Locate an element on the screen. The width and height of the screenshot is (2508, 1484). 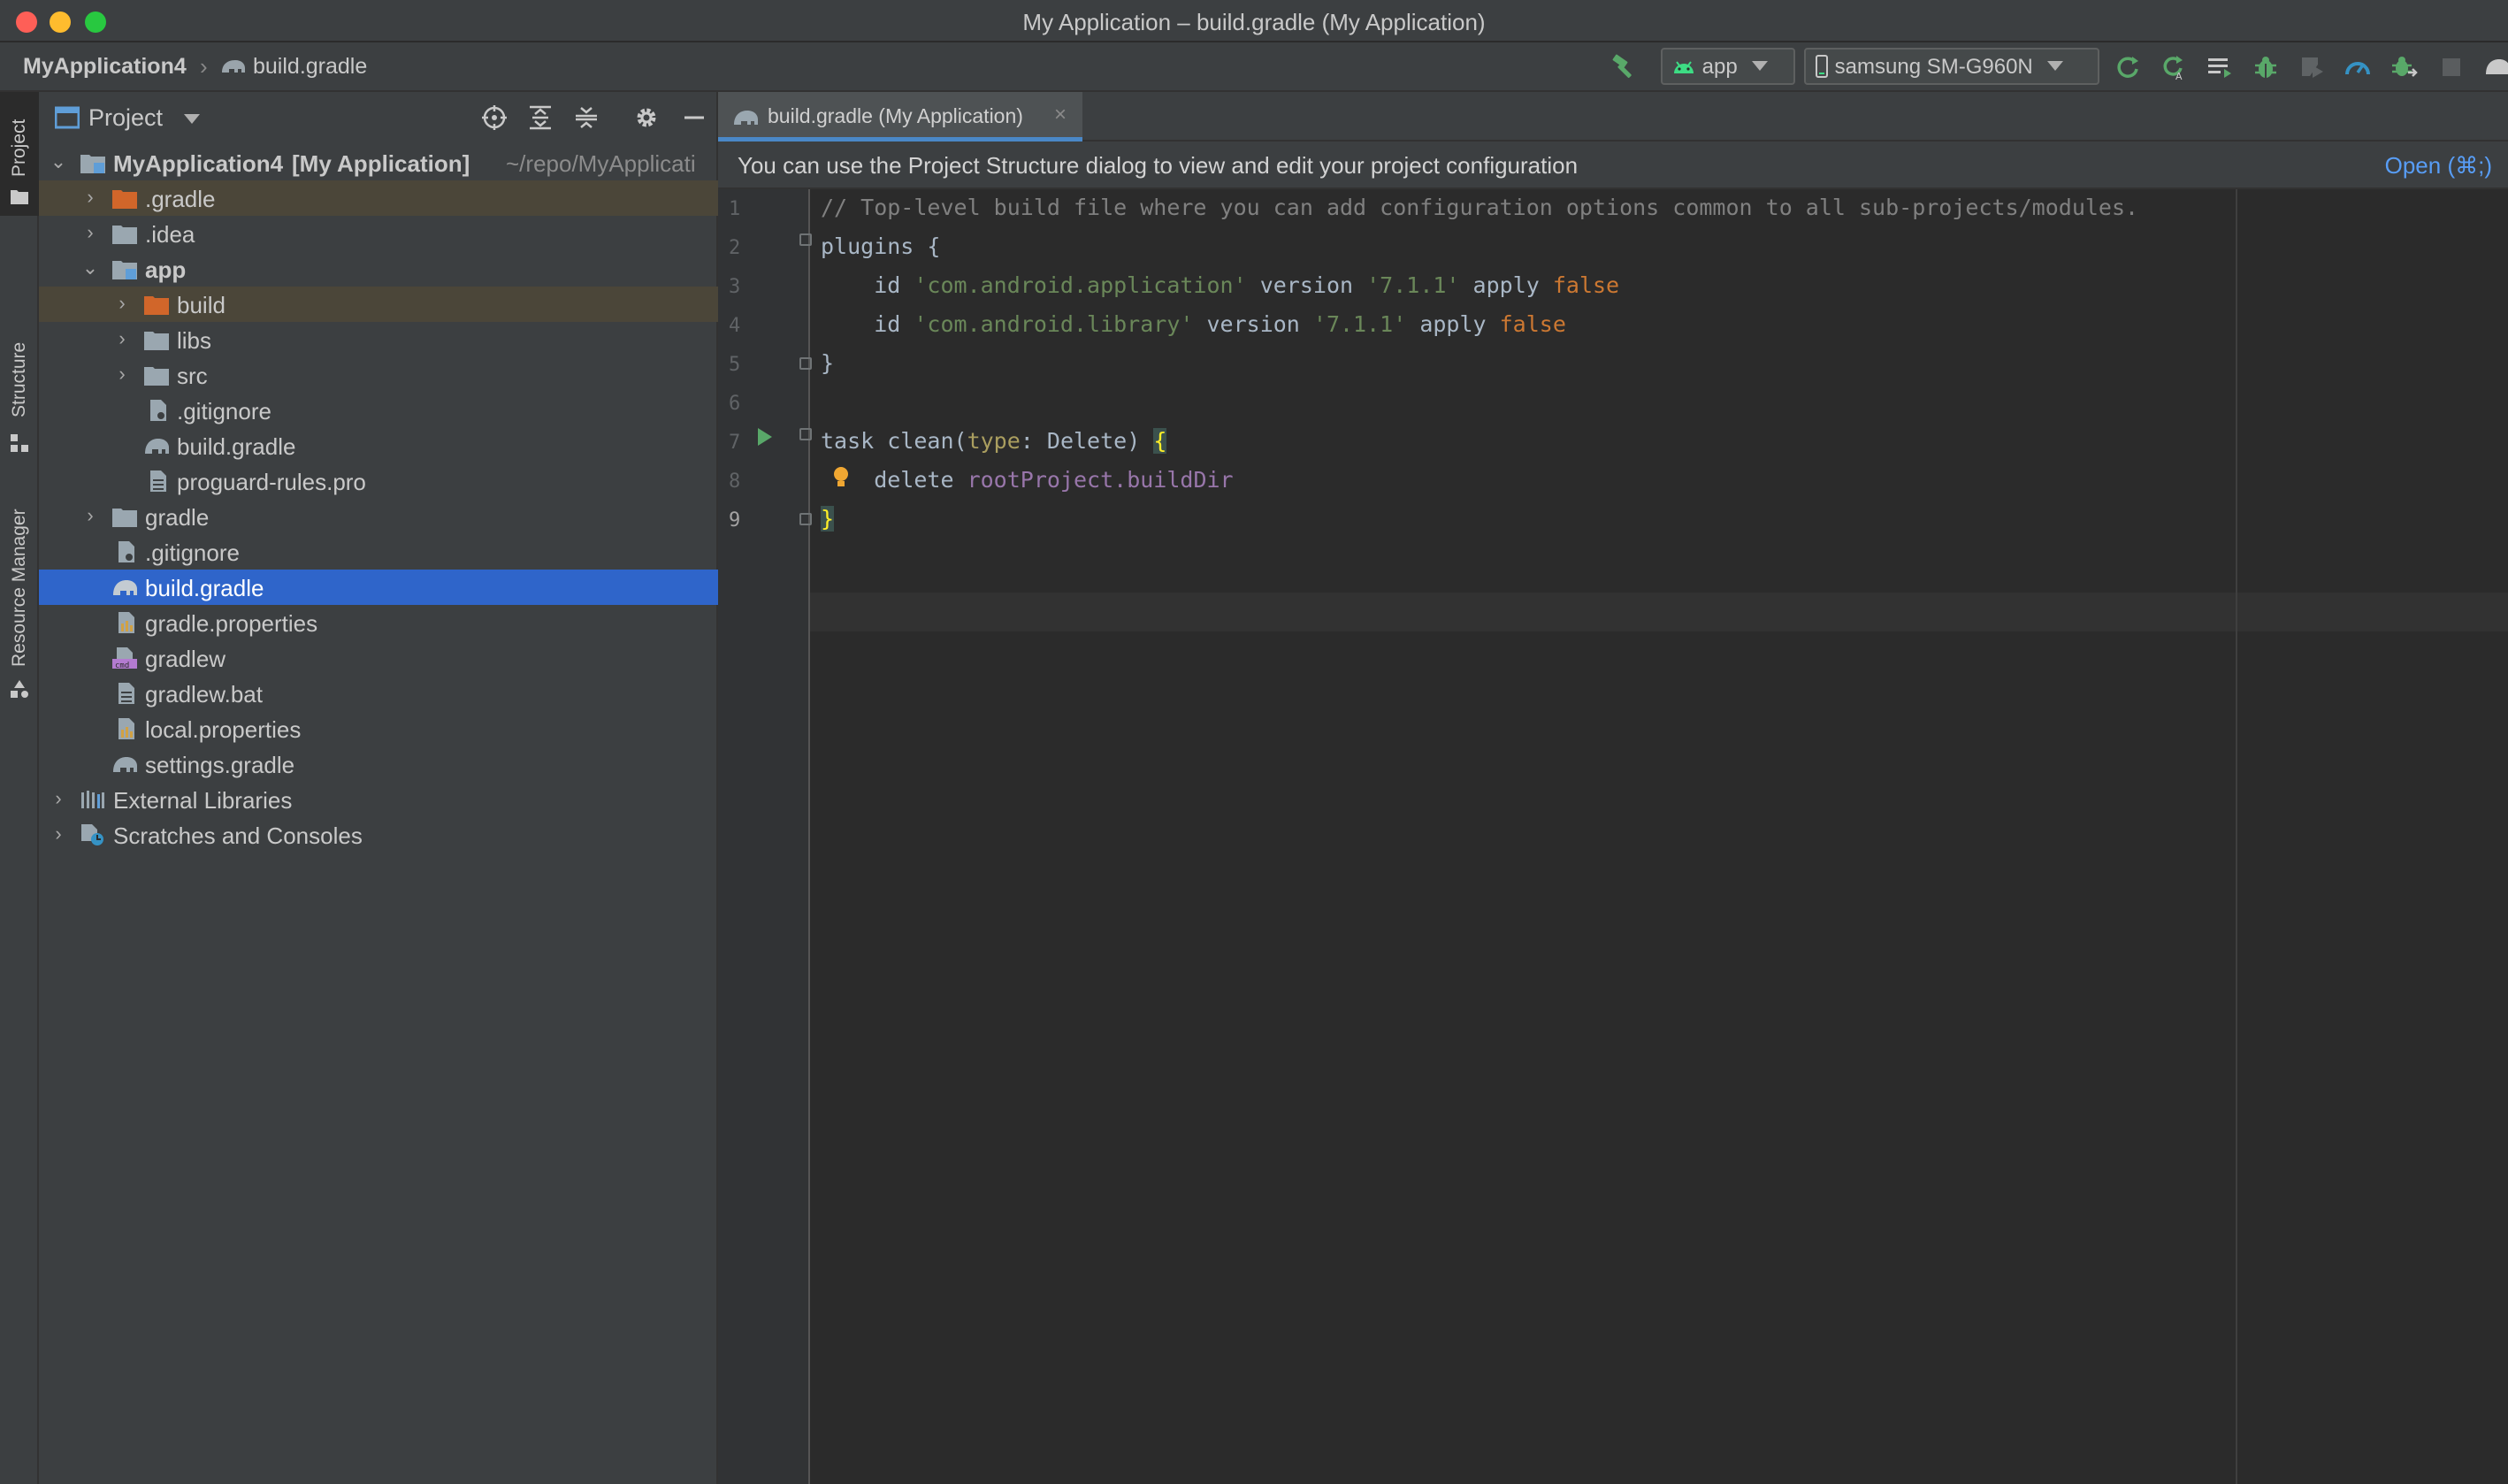
code-token: id is located at coordinates (867, 285).